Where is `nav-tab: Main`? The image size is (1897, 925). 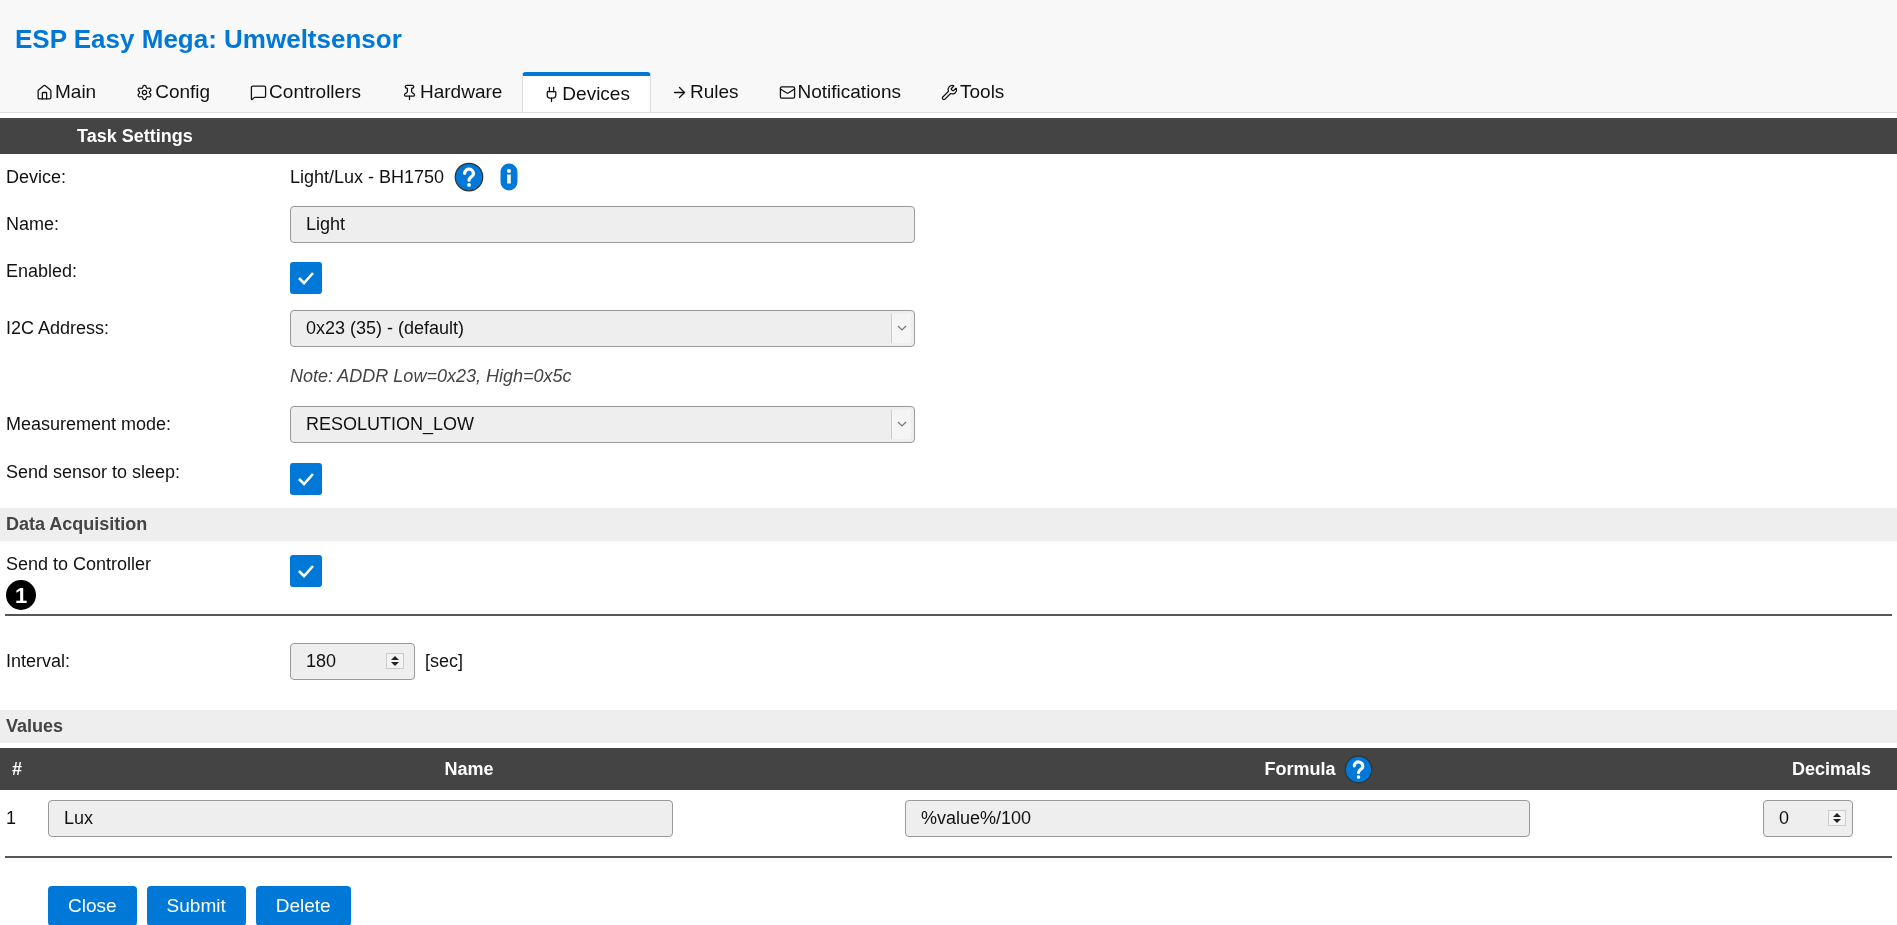
nav-tab: Main is located at coordinates (66, 92).